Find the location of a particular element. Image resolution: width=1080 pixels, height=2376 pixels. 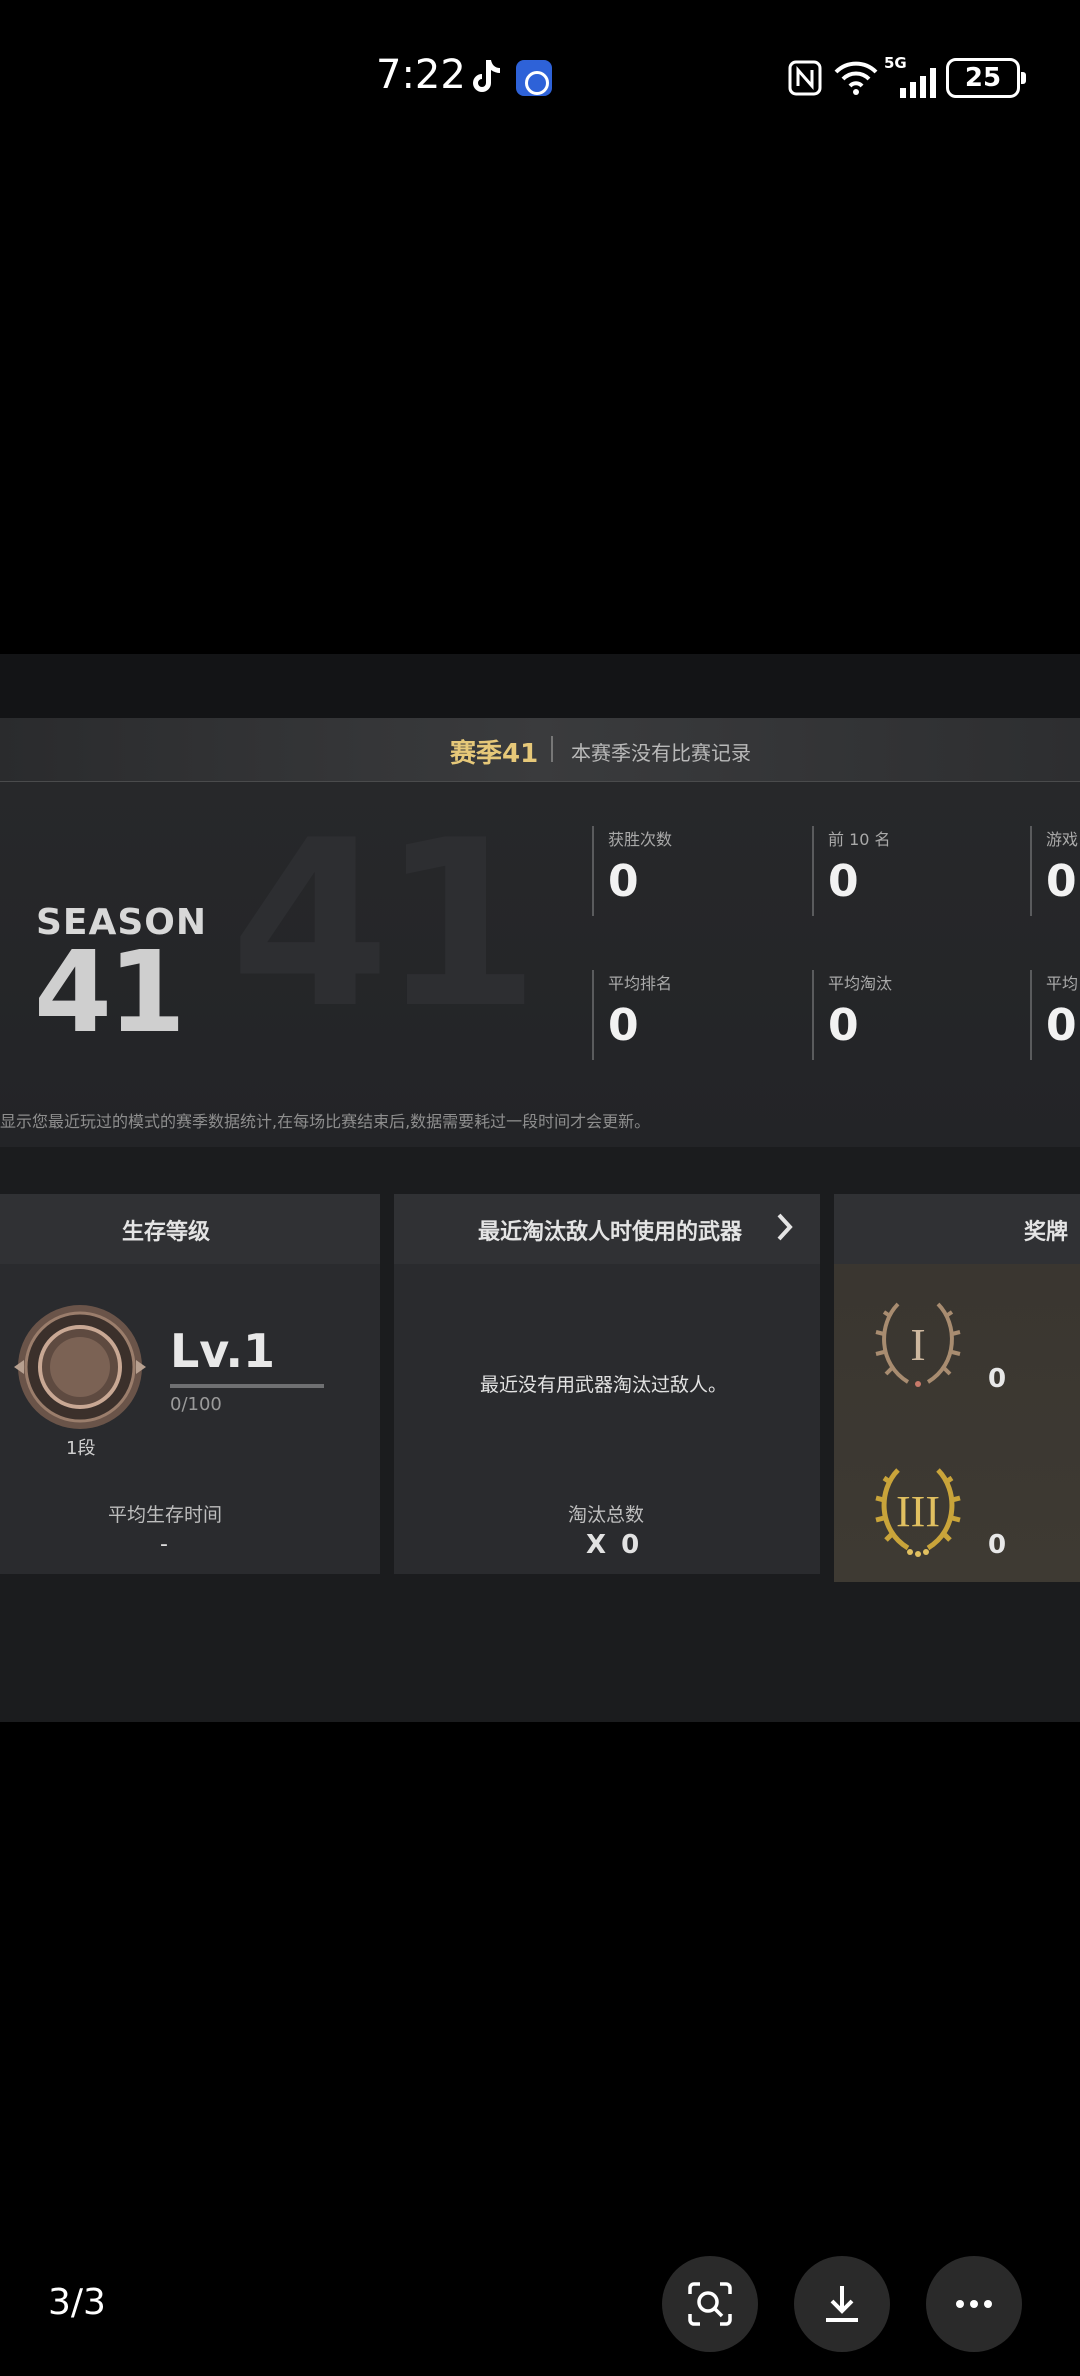

stat-label: 平均 is located at coordinates (1062, 983).